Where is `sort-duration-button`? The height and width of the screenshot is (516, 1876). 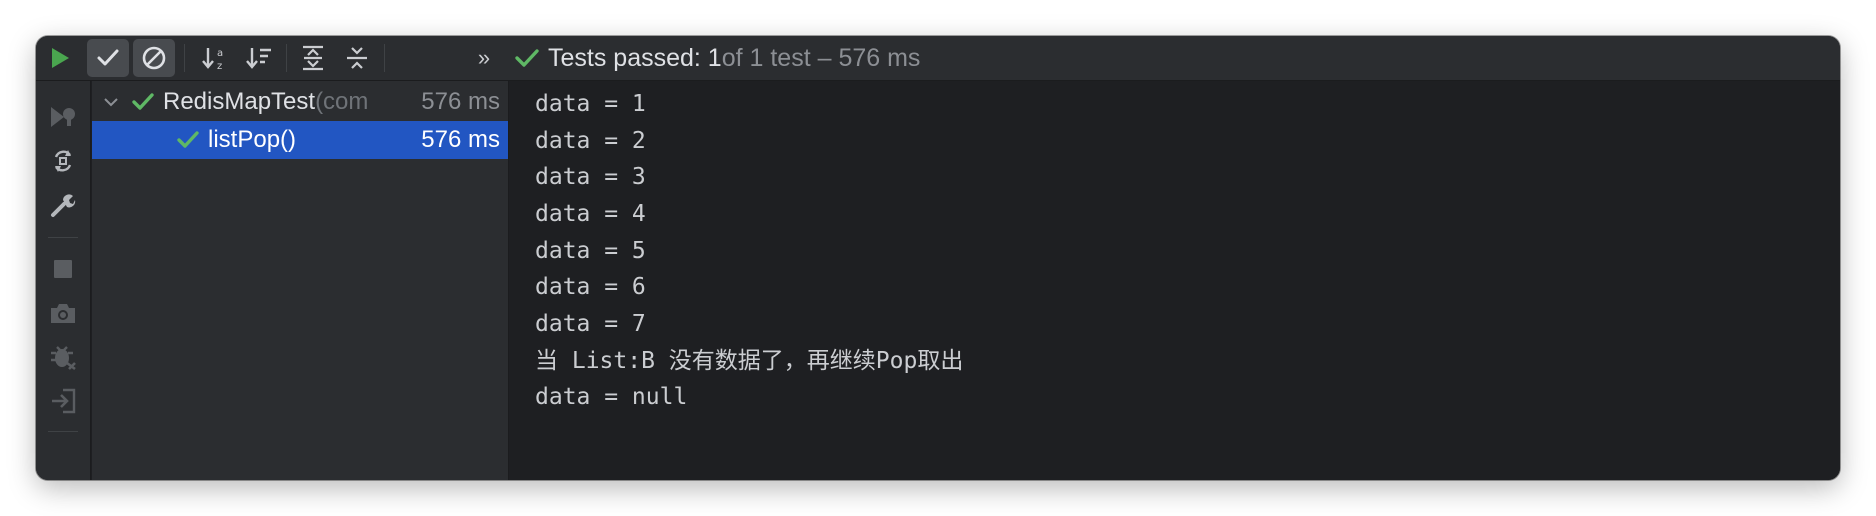
sort-duration-button is located at coordinates (259, 58).